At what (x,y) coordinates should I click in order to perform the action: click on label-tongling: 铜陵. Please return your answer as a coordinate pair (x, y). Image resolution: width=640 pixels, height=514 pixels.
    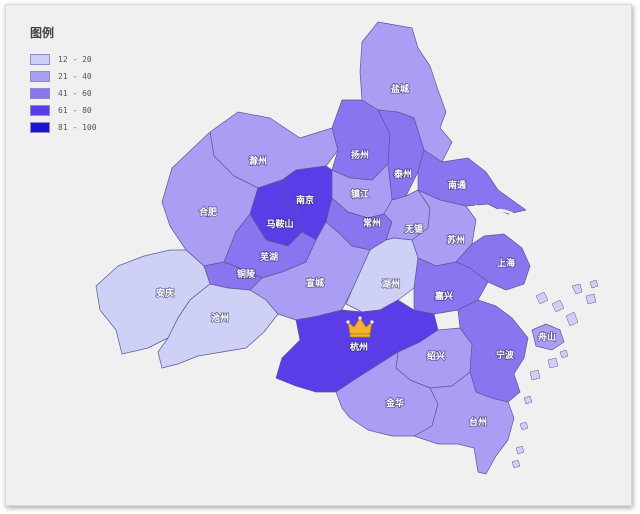
    Looking at the image, I should click on (246, 274).